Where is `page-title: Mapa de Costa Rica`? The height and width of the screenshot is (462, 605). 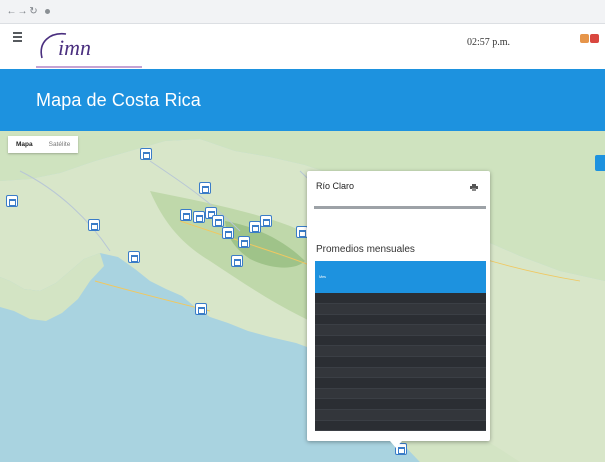 page-title: Mapa de Costa Rica is located at coordinates (118, 100).